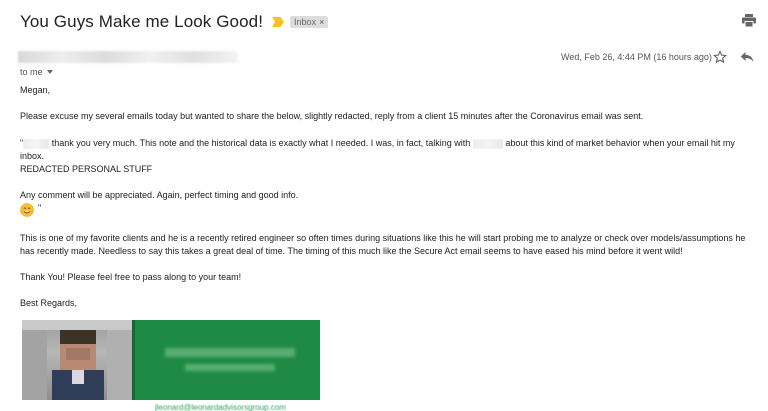  I want to click on star-icon, so click(720, 57).